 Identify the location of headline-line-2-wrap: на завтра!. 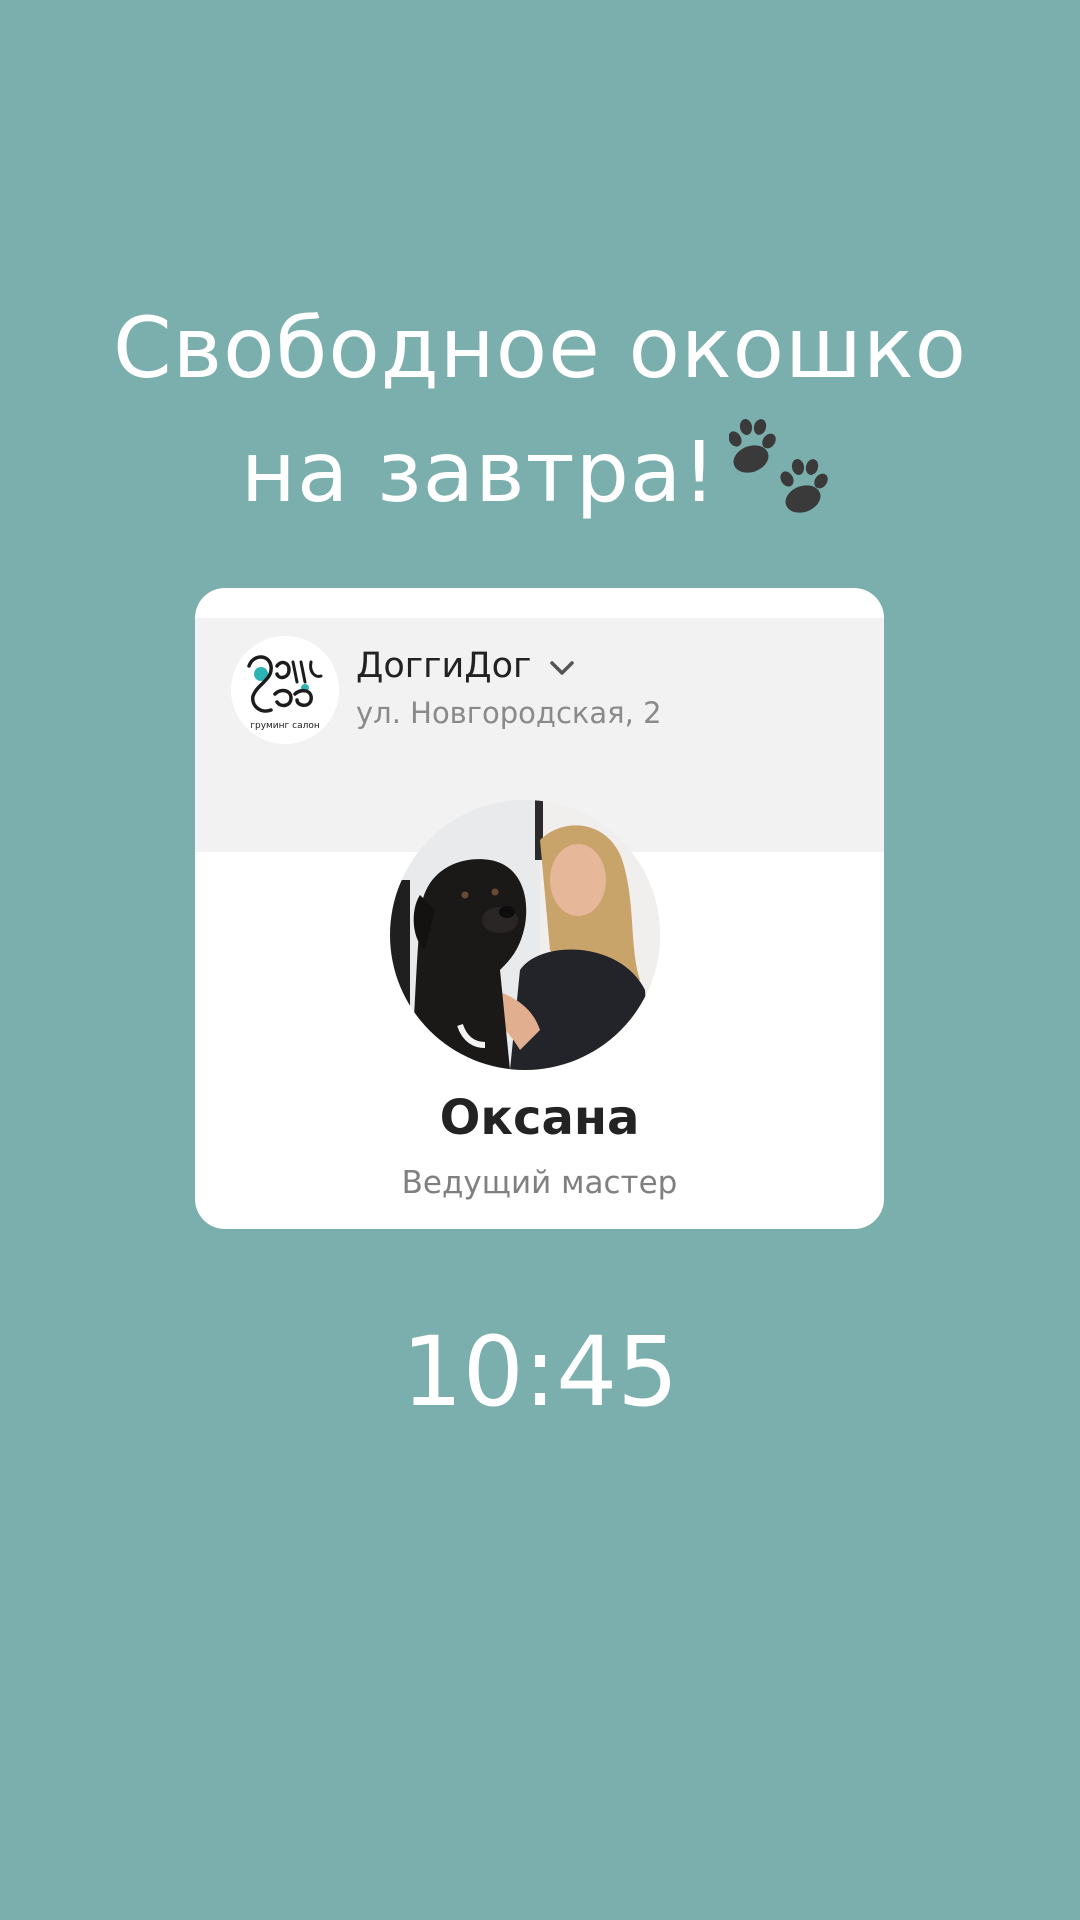
(540, 479).